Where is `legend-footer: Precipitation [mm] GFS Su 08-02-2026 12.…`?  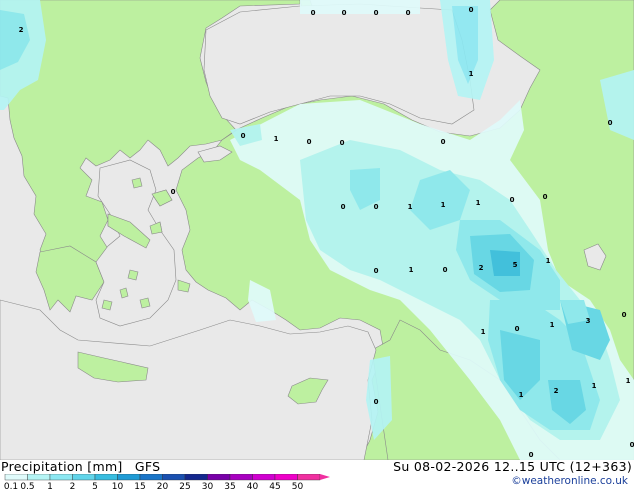 legend-footer: Precipitation [mm] GFS Su 08-02-2026 12.… is located at coordinates (317, 474).